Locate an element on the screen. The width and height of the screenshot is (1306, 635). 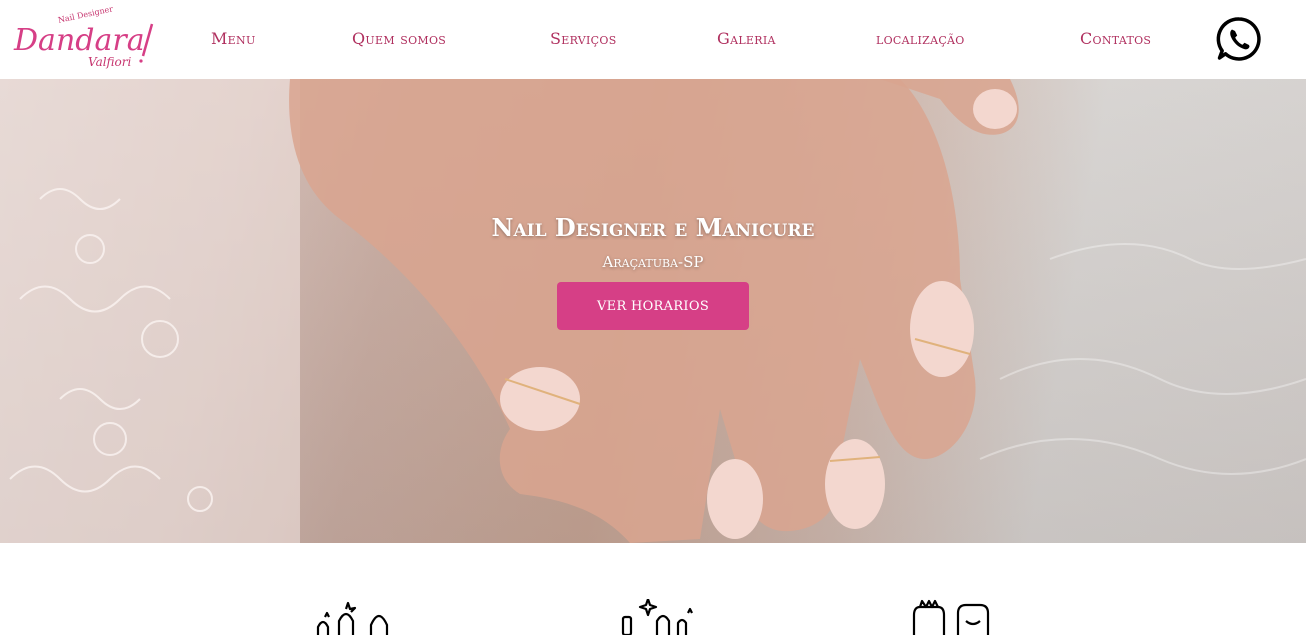
logo-tagline: Nail Designer is located at coordinates (85, 14).